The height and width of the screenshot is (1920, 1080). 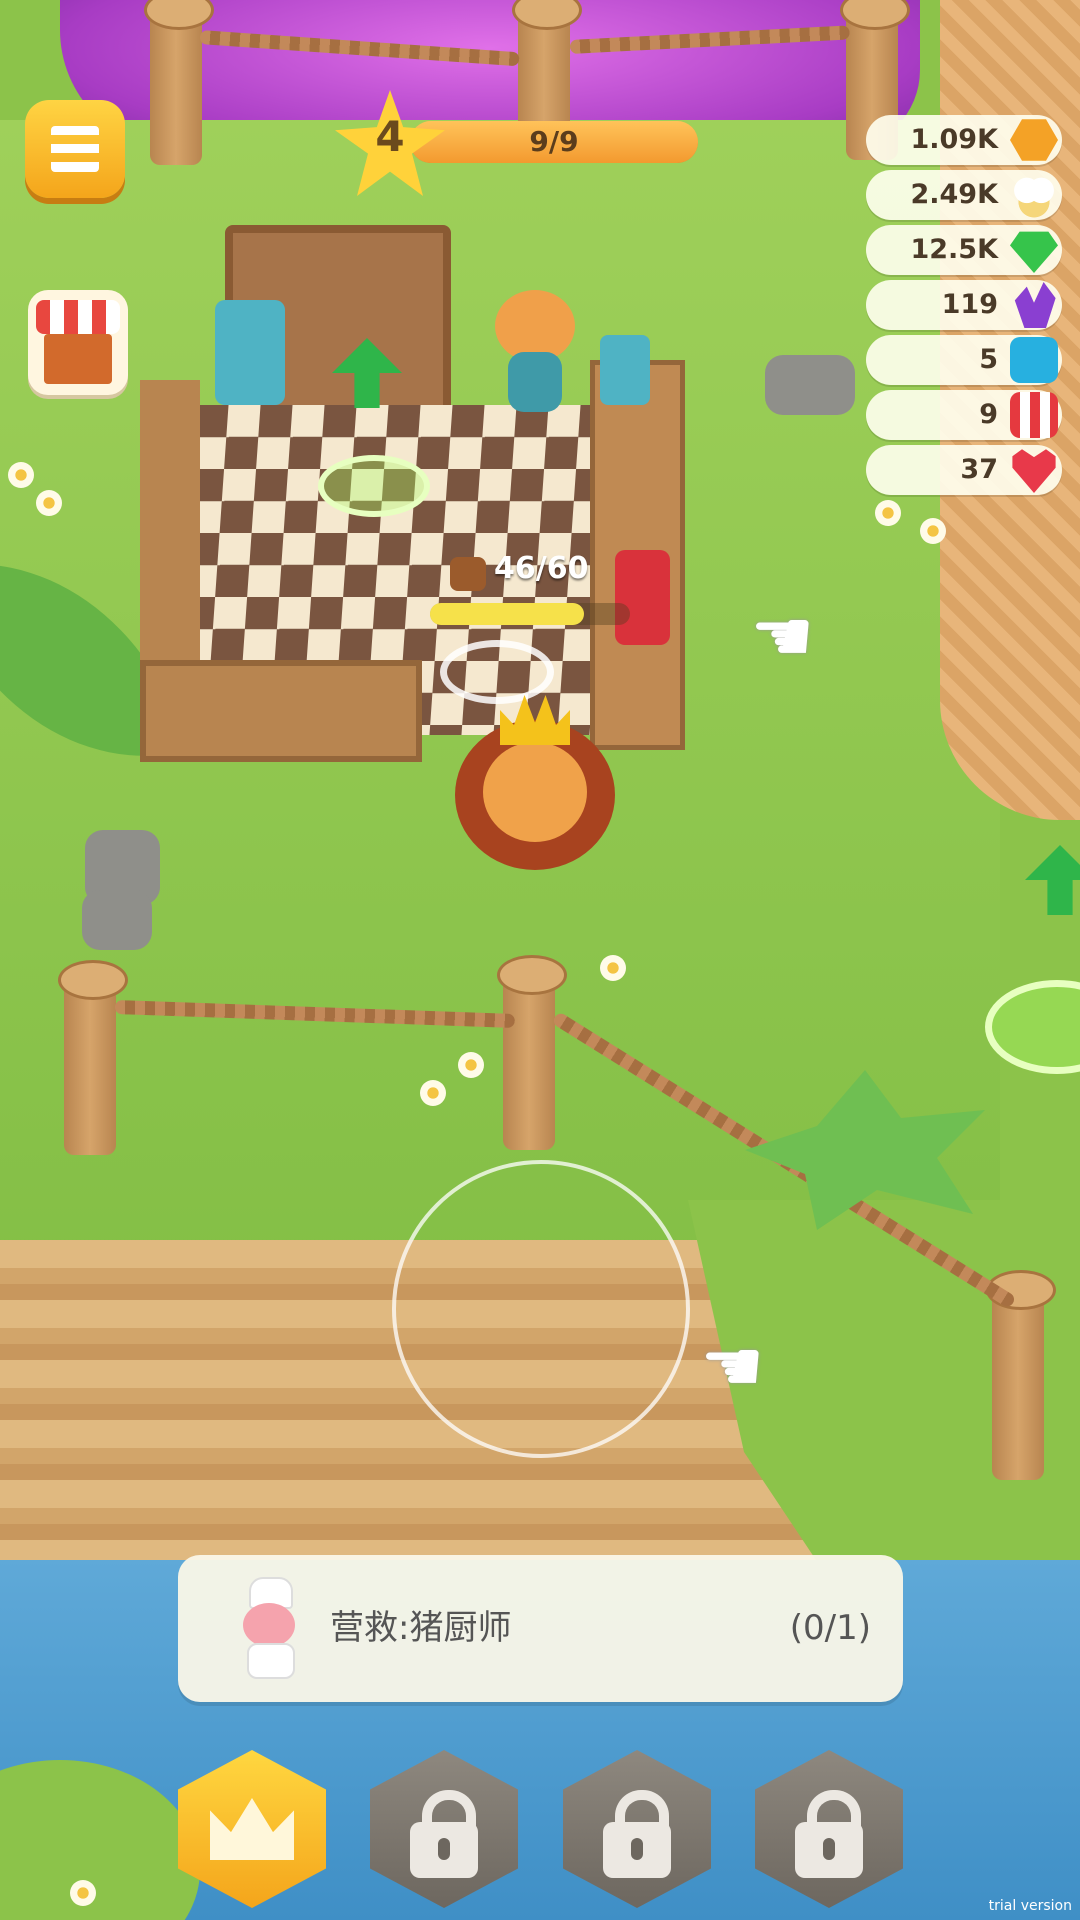 I want to click on kitchen-counter-front, so click(x=281, y=711).